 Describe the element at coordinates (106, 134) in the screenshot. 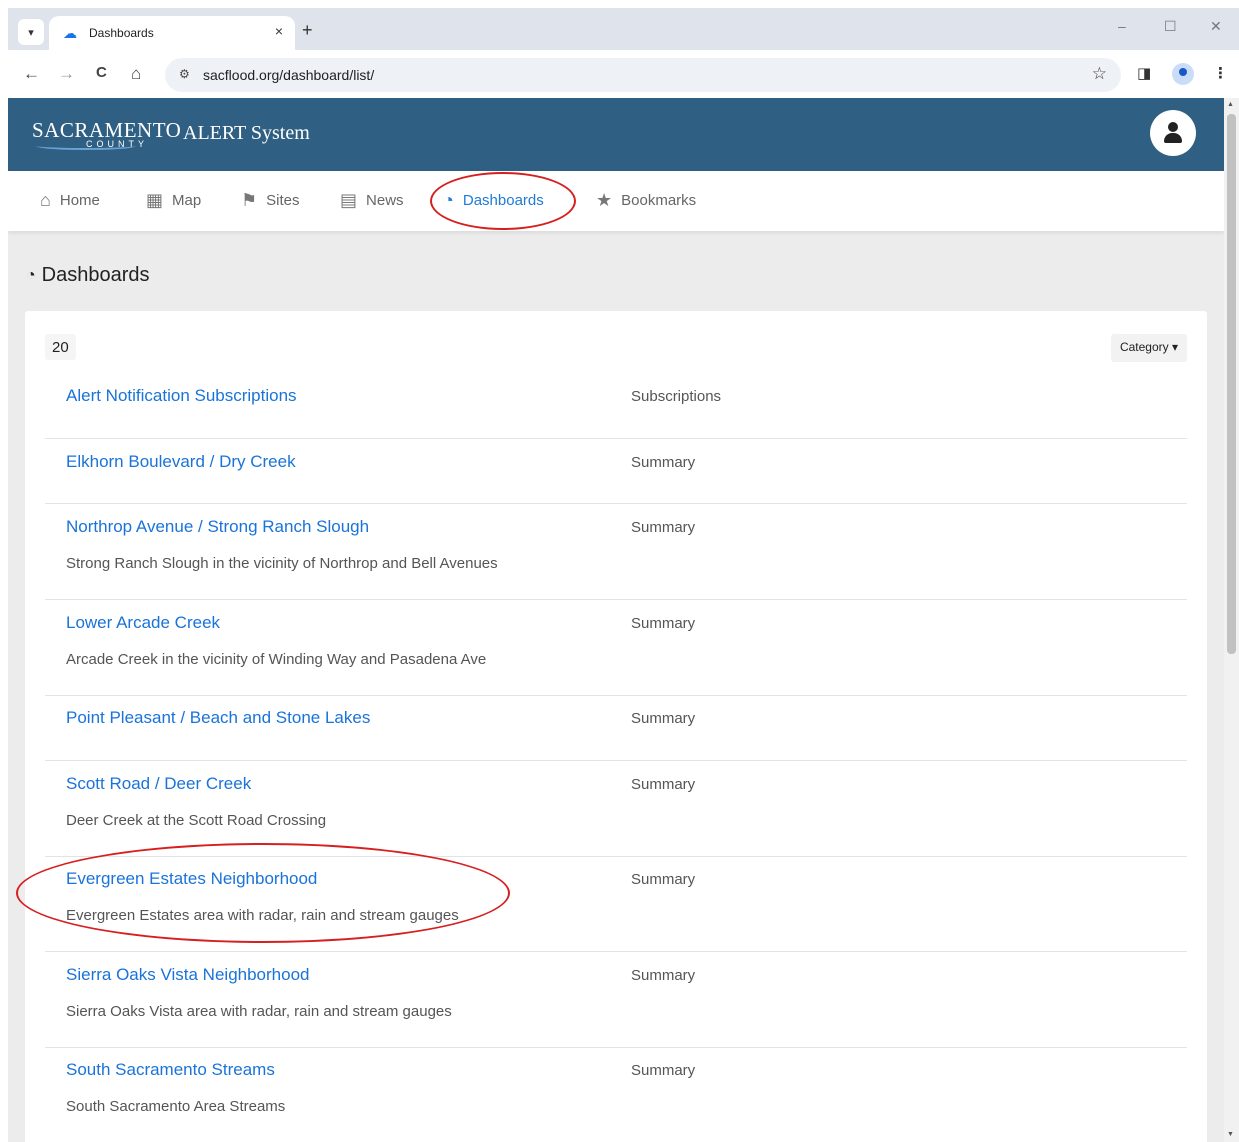

I see `sacramento-county-logo: SACRAMENTO COUNTY` at that location.